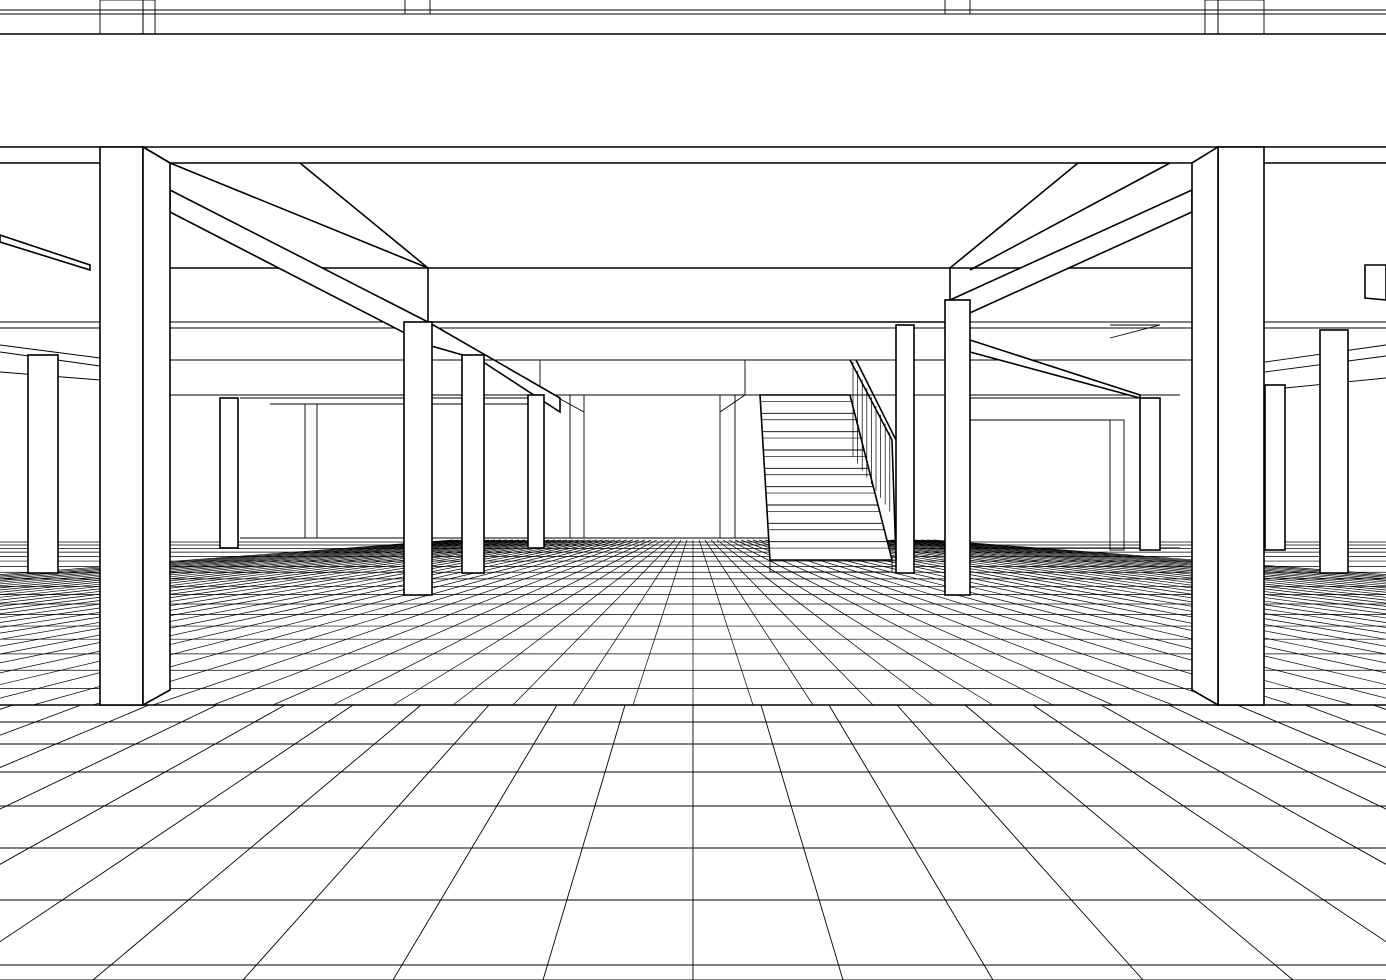 The width and height of the screenshot is (1386, 980). Describe the element at coordinates (957, 447) in the screenshot. I see `column-mid-right` at that location.